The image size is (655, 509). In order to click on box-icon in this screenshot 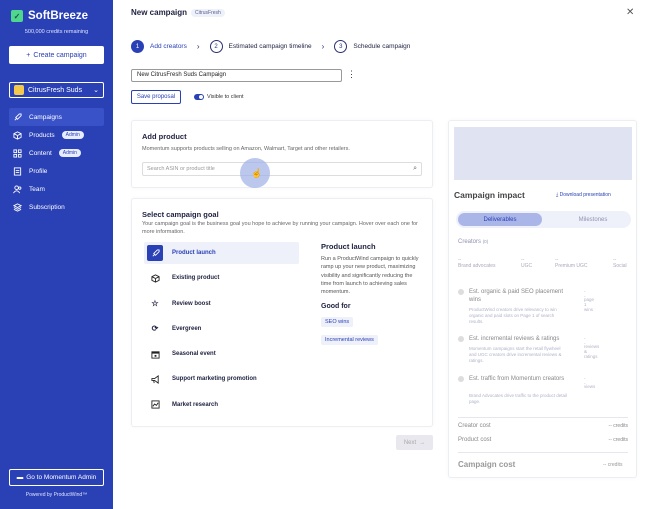, I will do `click(17, 135)`.